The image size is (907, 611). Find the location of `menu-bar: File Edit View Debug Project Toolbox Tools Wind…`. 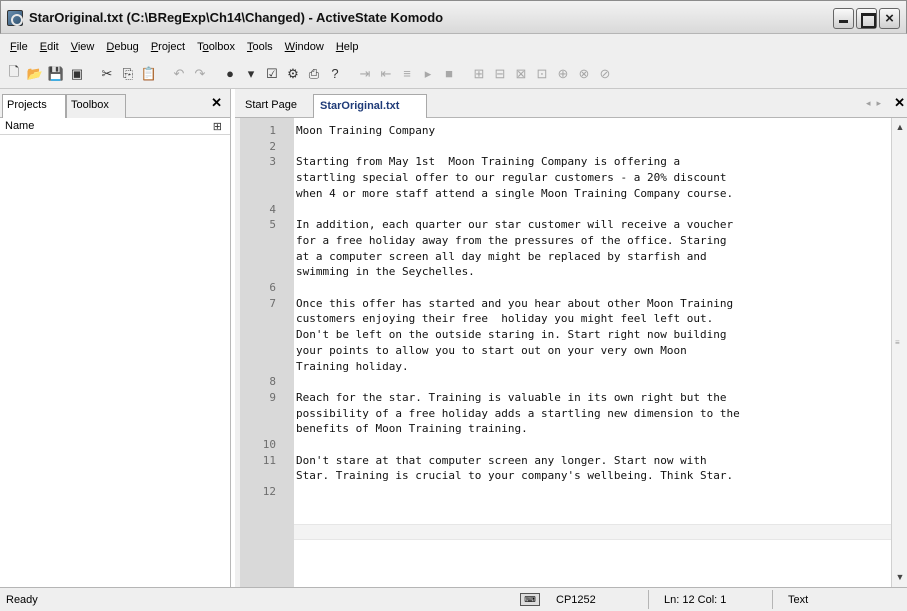

menu-bar: File Edit View Debug Project Toolbox Tools Wind… is located at coordinates (453, 46).